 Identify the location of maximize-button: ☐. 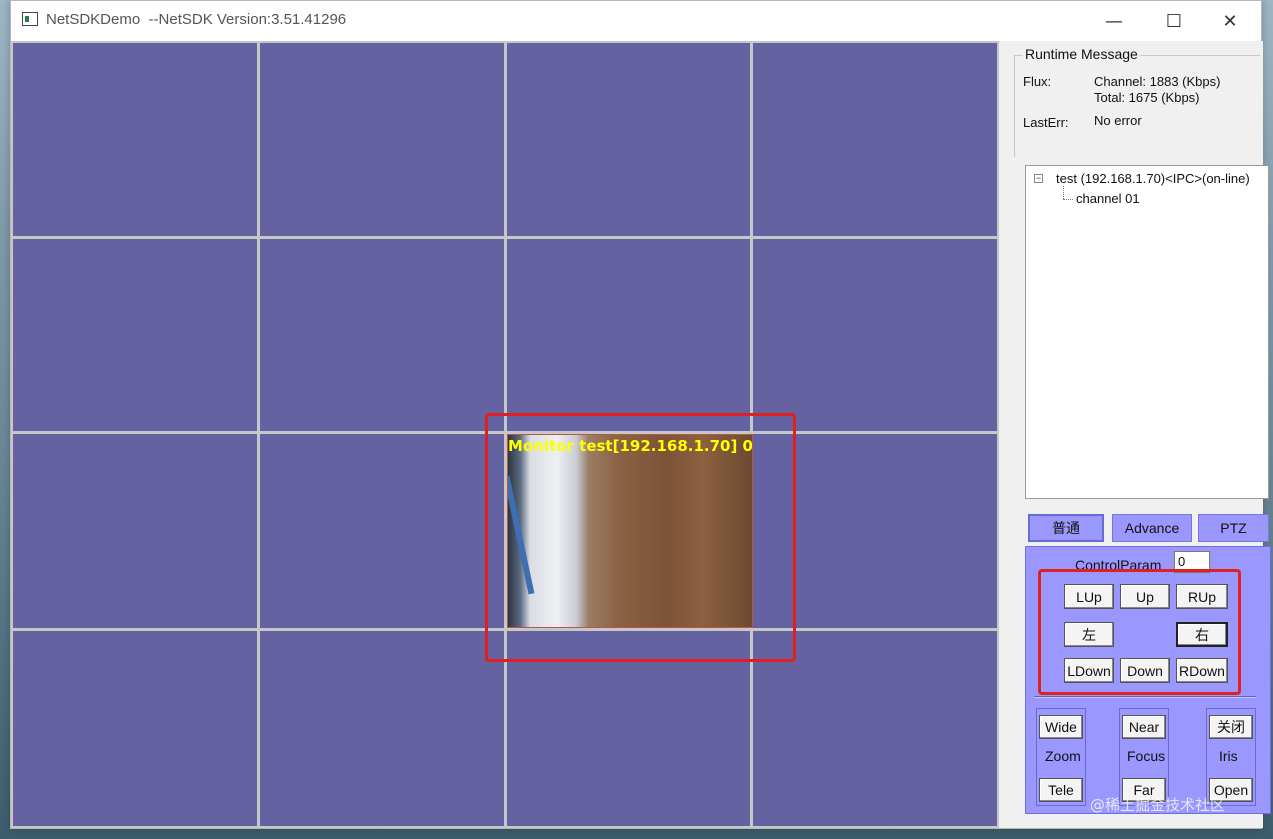
(1174, 21).